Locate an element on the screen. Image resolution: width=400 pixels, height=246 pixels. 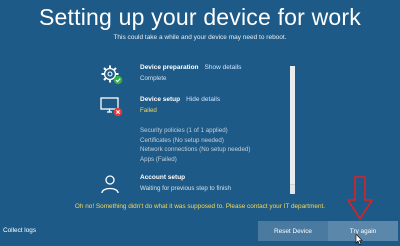
step-status: Waiting for previous step to finish is located at coordinates (185, 188).